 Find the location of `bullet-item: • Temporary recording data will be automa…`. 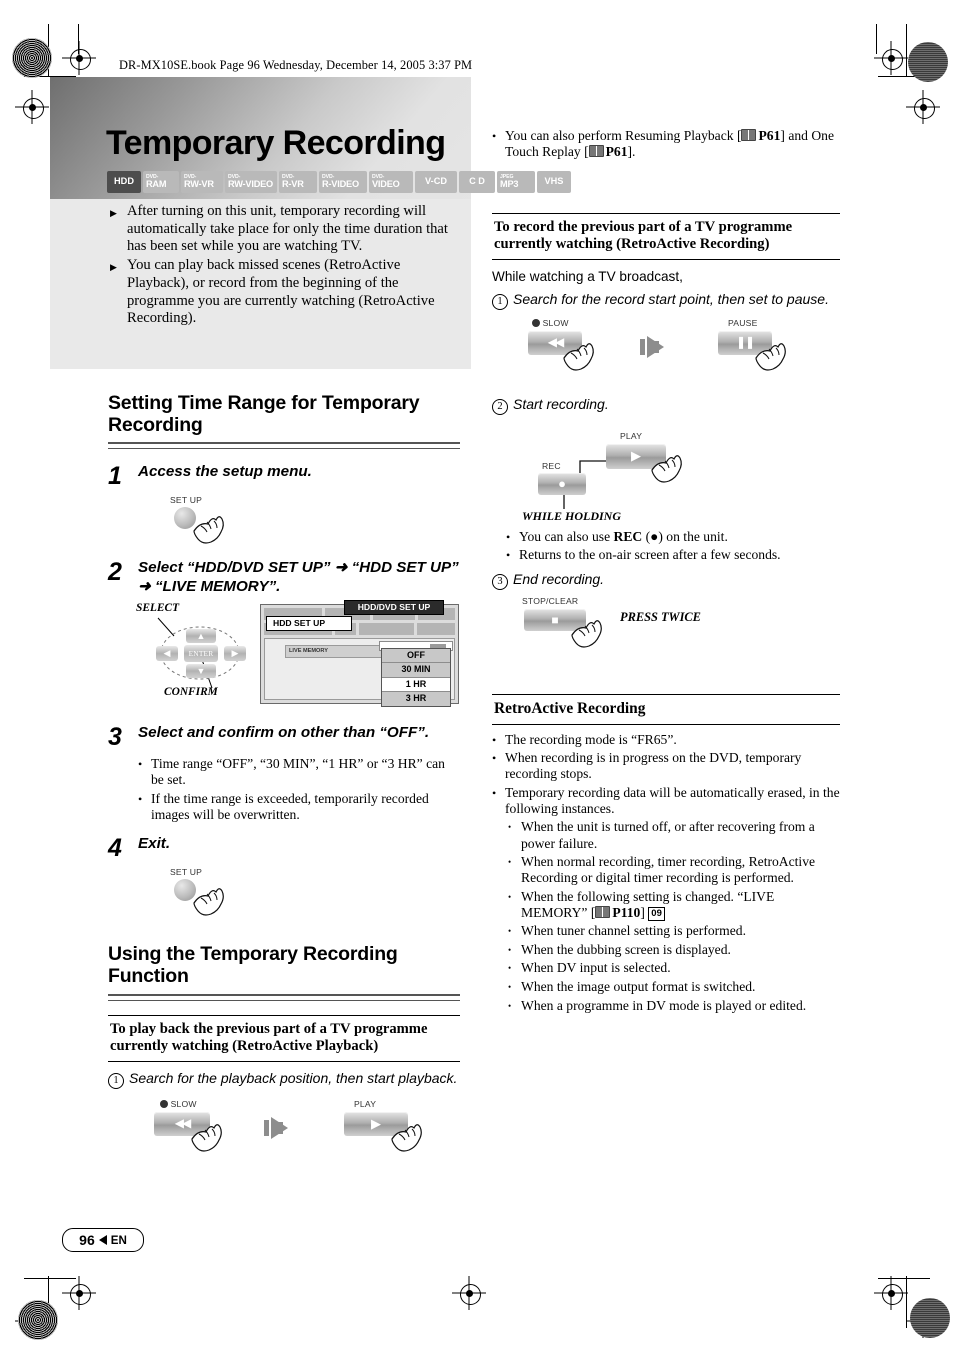

bullet-item: • Temporary recording data will be automa… is located at coordinates (666, 801).